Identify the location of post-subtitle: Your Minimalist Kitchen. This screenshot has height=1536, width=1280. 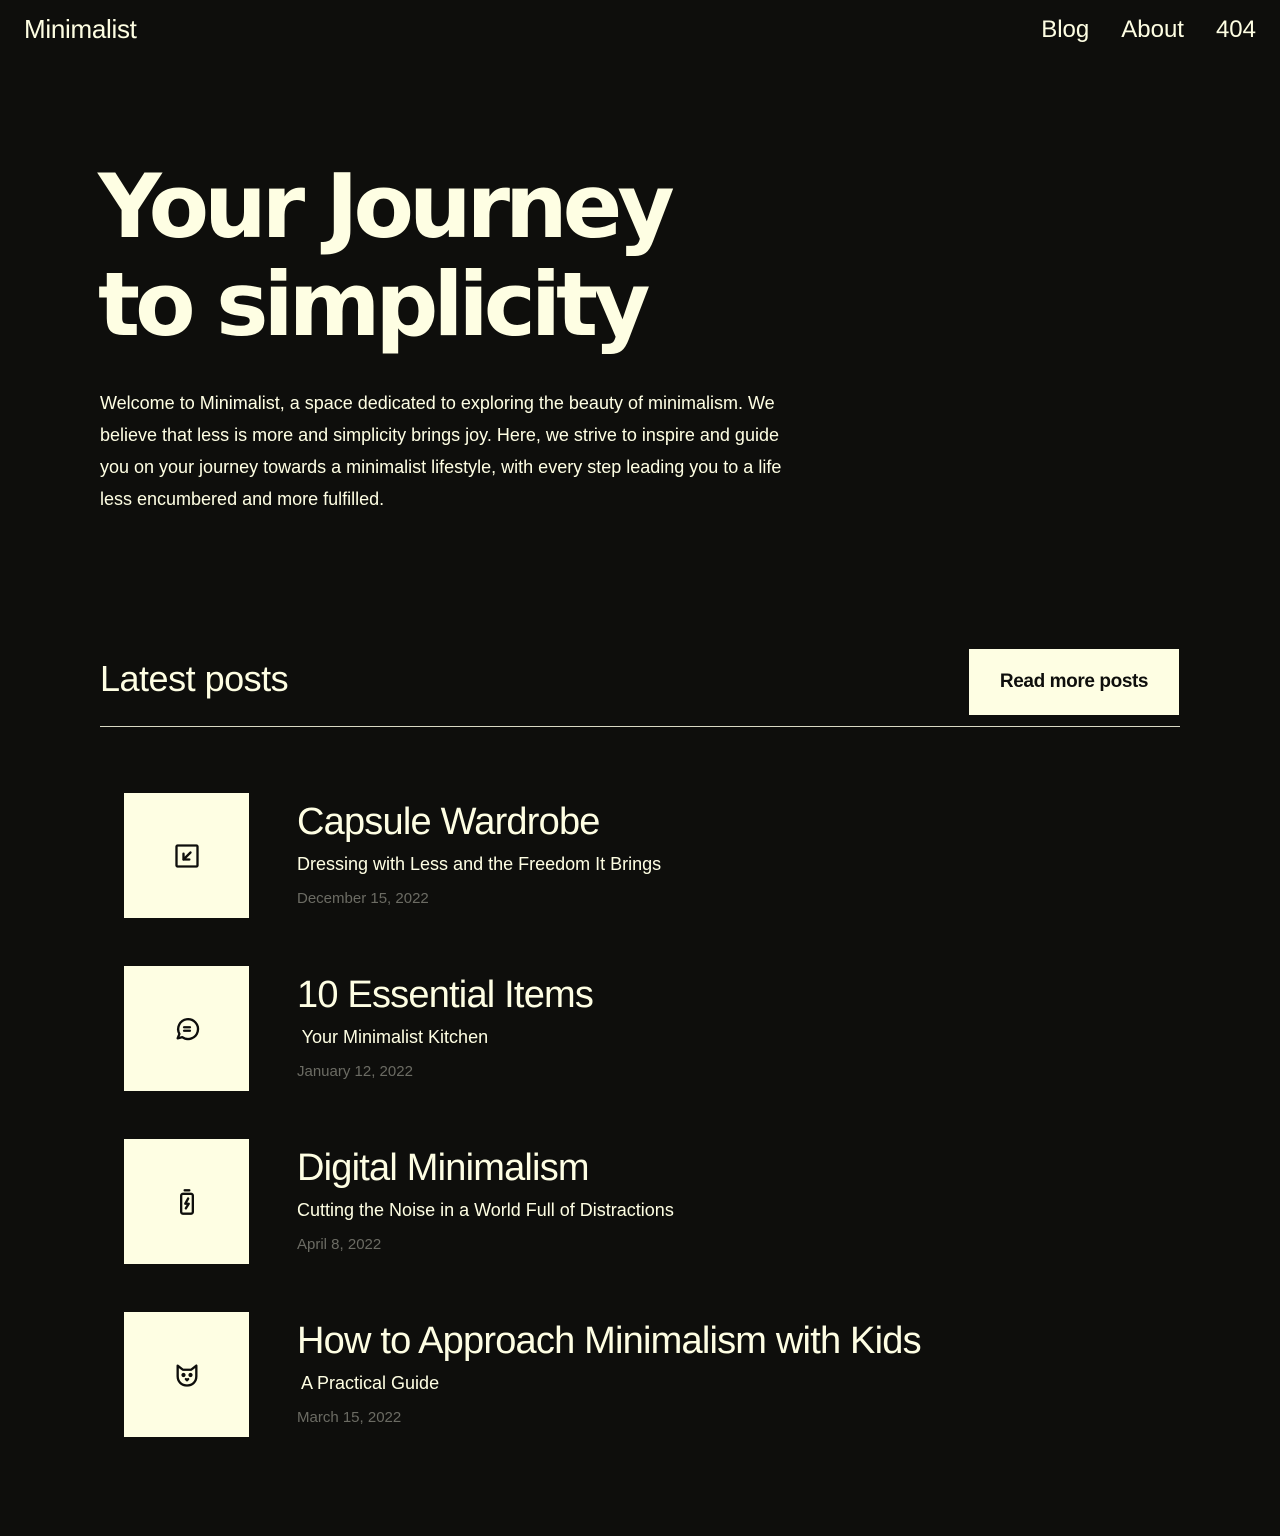
(393, 1037).